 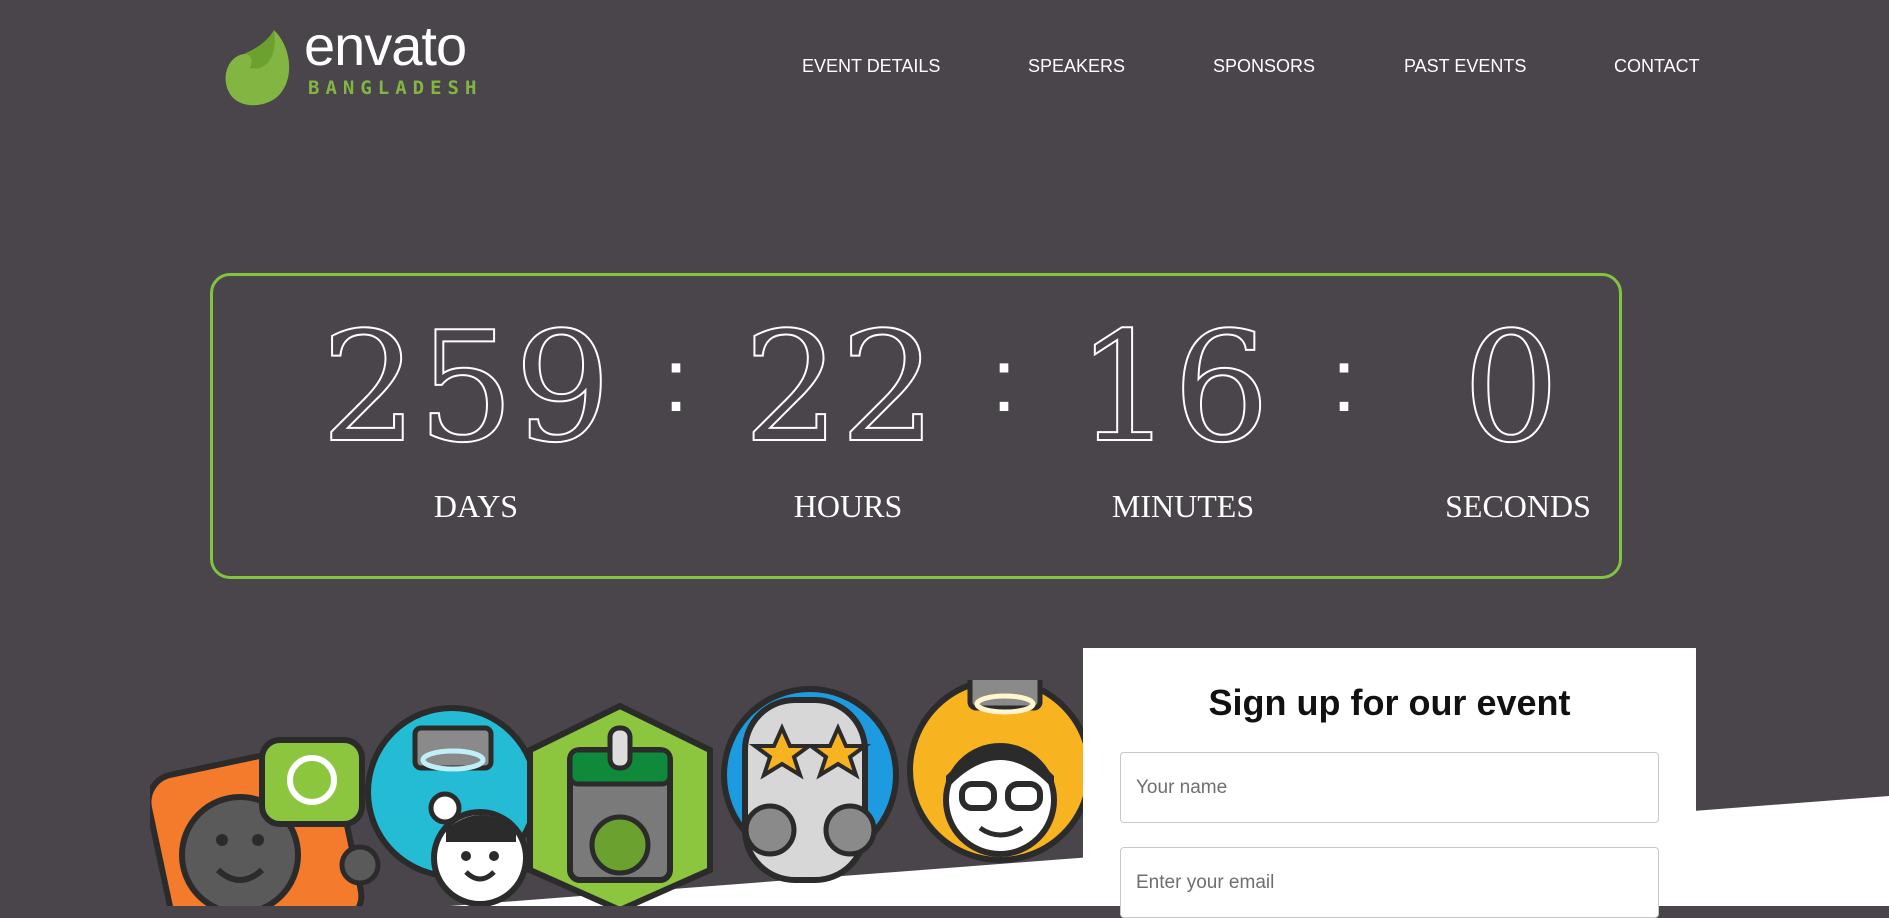 What do you see at coordinates (1389, 882) in the screenshot?
I see `email-field` at bounding box center [1389, 882].